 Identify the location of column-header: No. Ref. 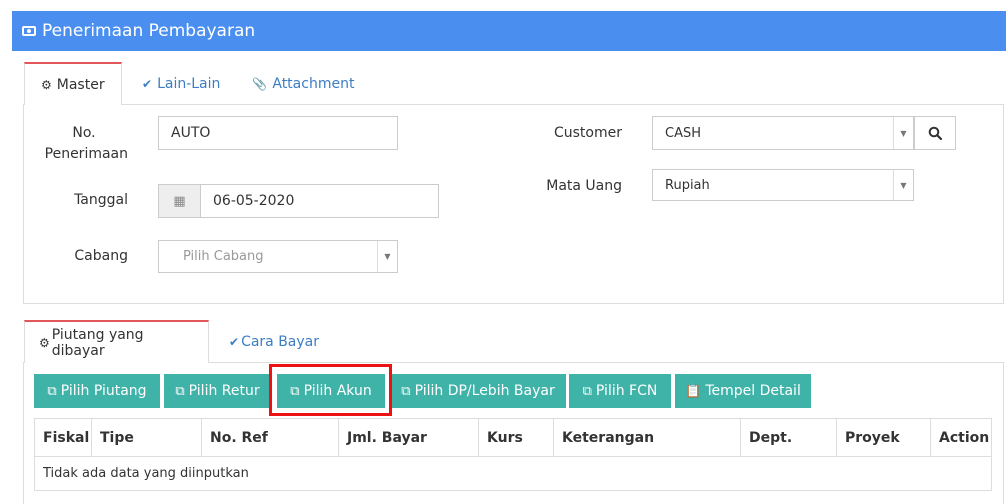
(270, 437).